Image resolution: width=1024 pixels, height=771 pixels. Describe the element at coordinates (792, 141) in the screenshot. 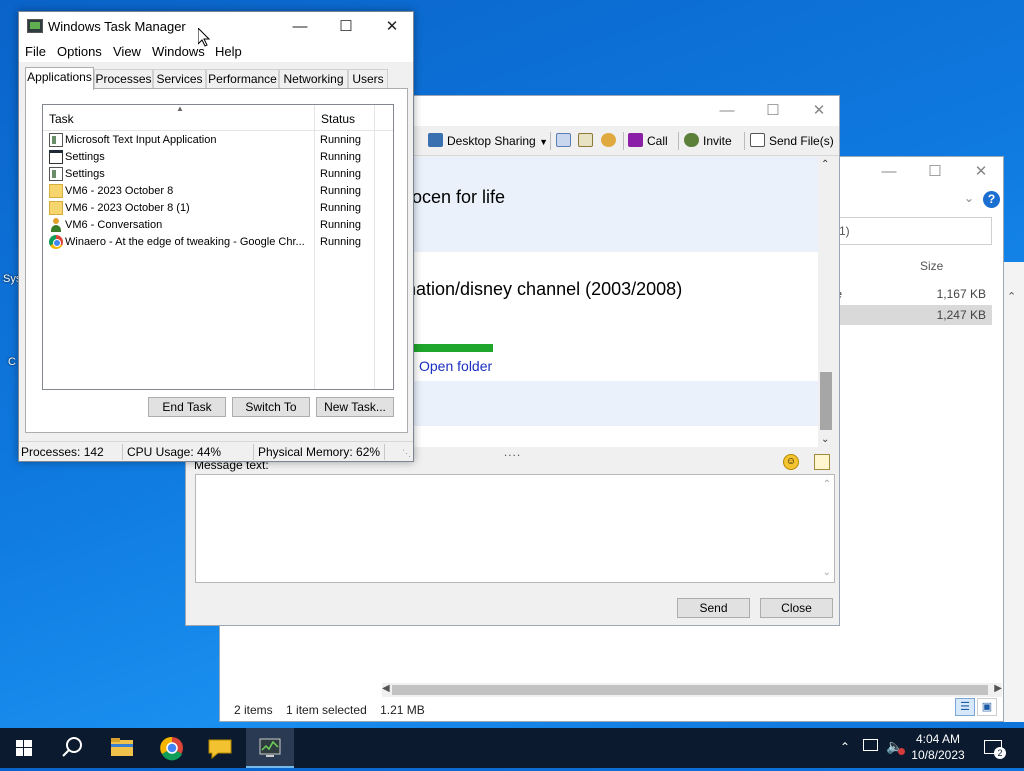

I see `send-files-button: Send File(s)` at that location.